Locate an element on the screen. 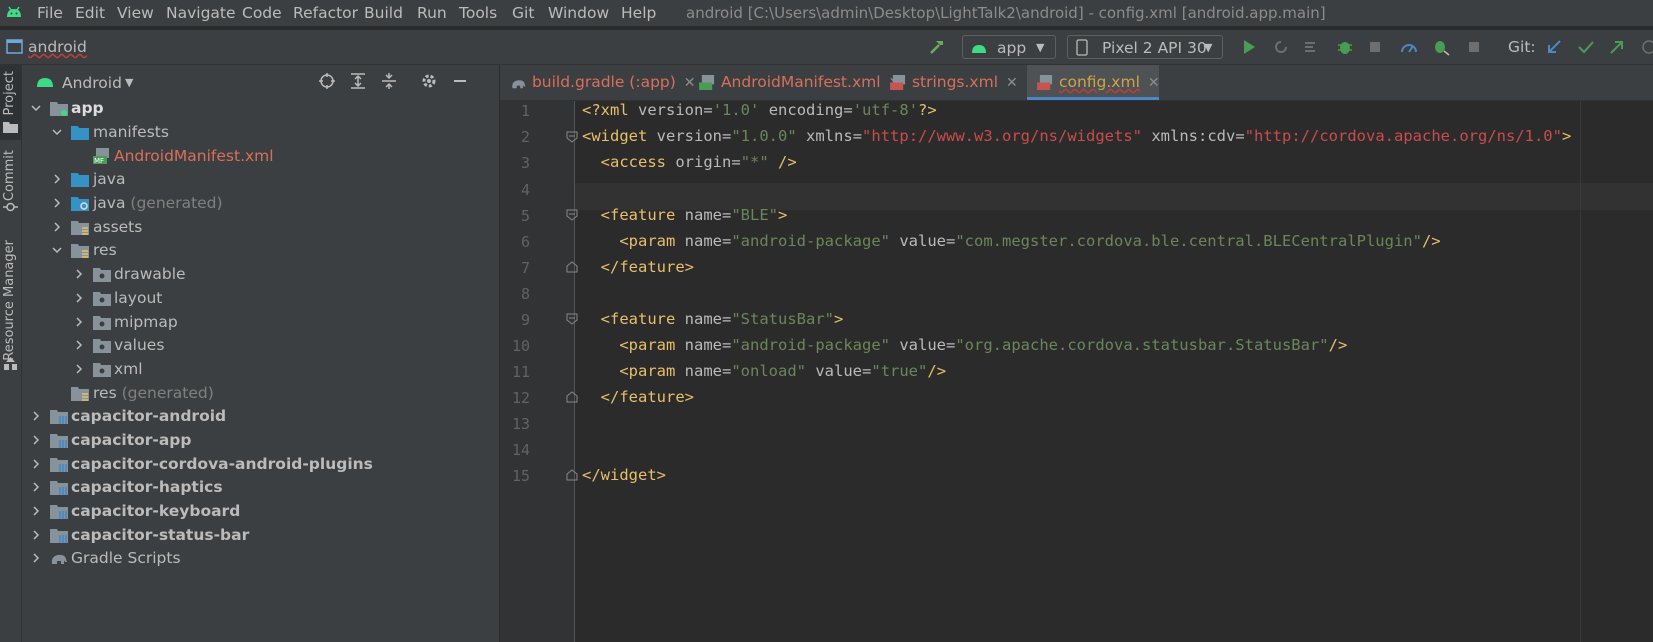  git-push-icon is located at coordinates (1617, 47).